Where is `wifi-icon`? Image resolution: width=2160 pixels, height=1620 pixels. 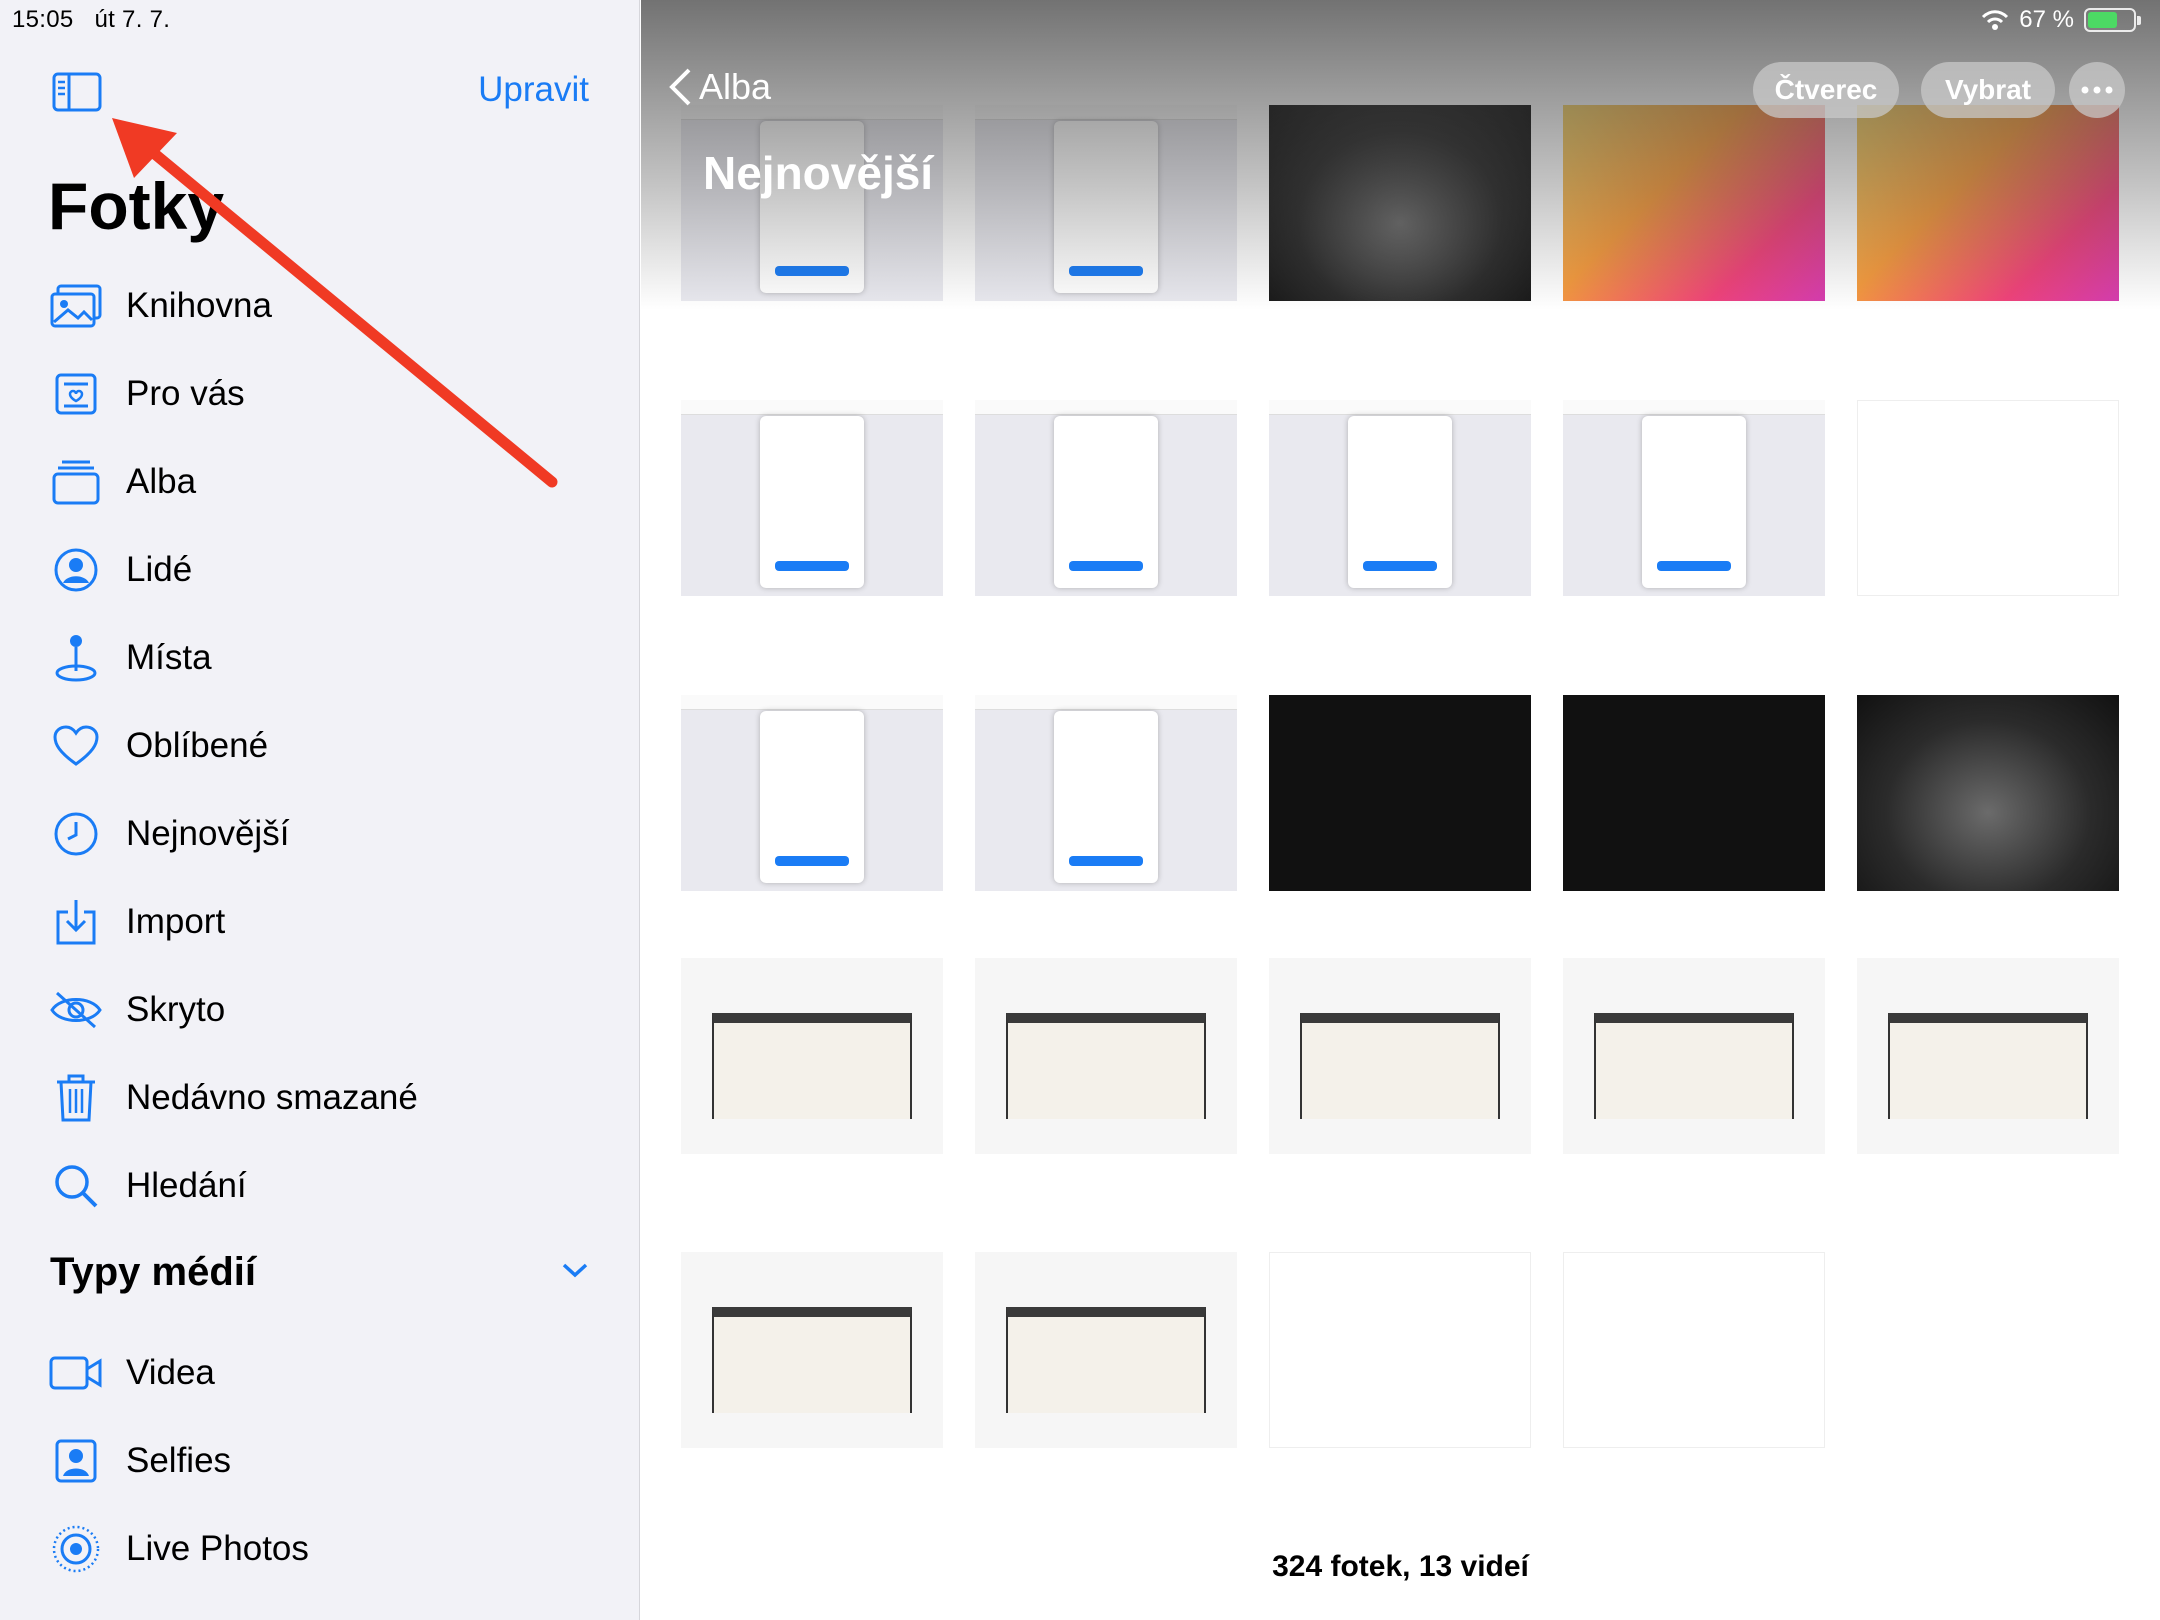 wifi-icon is located at coordinates (1995, 20).